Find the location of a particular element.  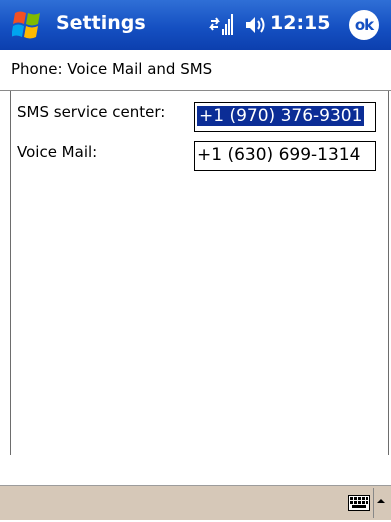

clock: 12:15 is located at coordinates (300, 23).